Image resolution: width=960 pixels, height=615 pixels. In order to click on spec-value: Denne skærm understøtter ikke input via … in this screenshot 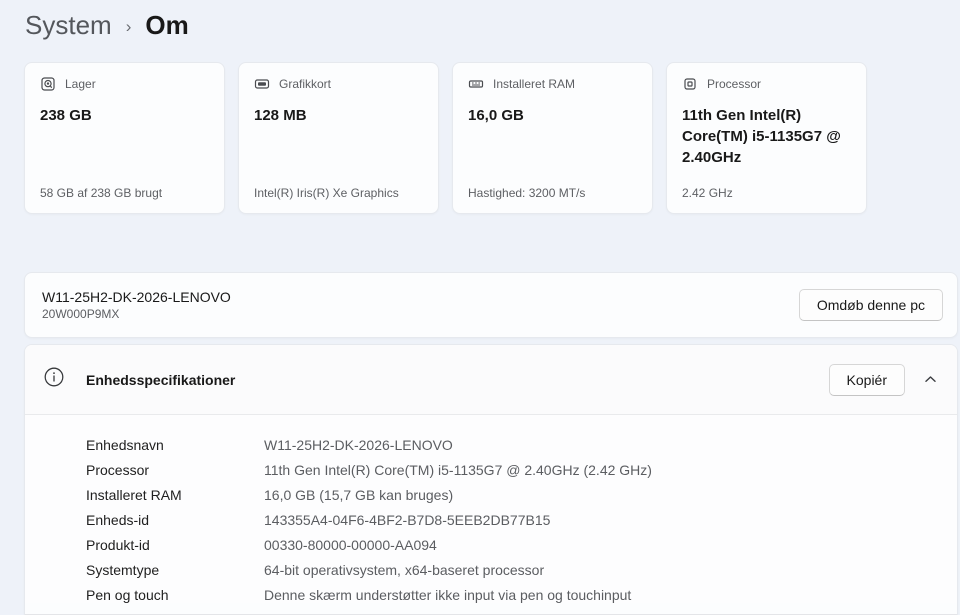, I will do `click(448, 594)`.